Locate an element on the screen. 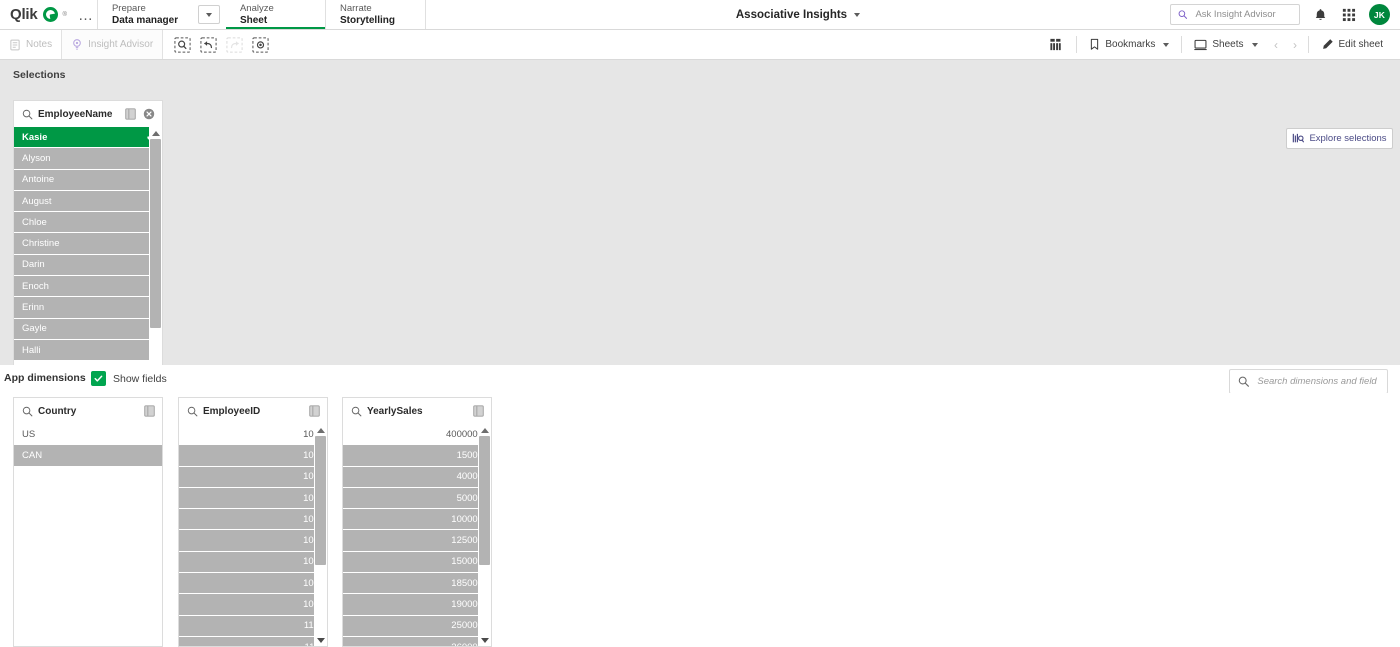  insight-advisor-search is located at coordinates (1235, 14).